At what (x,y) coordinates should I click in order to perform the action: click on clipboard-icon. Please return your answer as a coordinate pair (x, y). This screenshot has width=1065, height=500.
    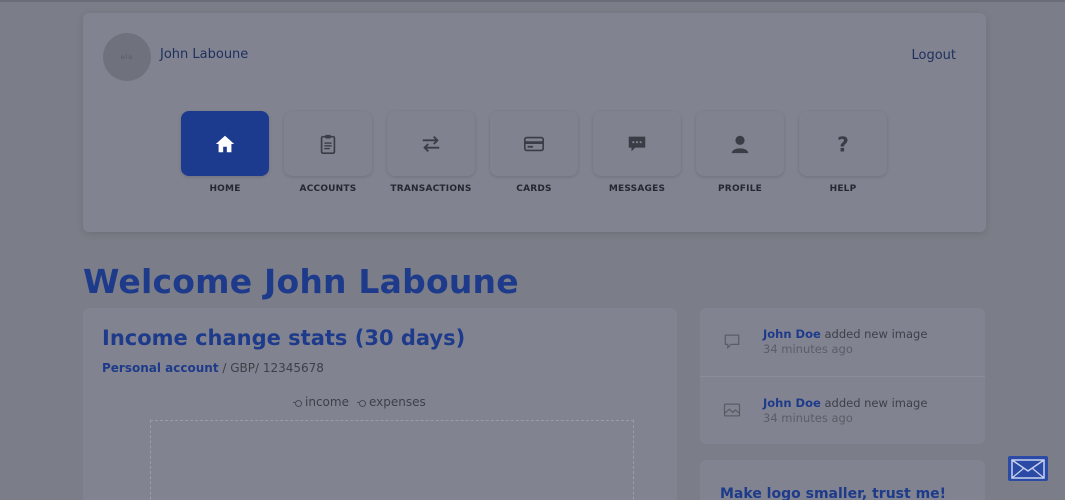
    Looking at the image, I should click on (328, 144).